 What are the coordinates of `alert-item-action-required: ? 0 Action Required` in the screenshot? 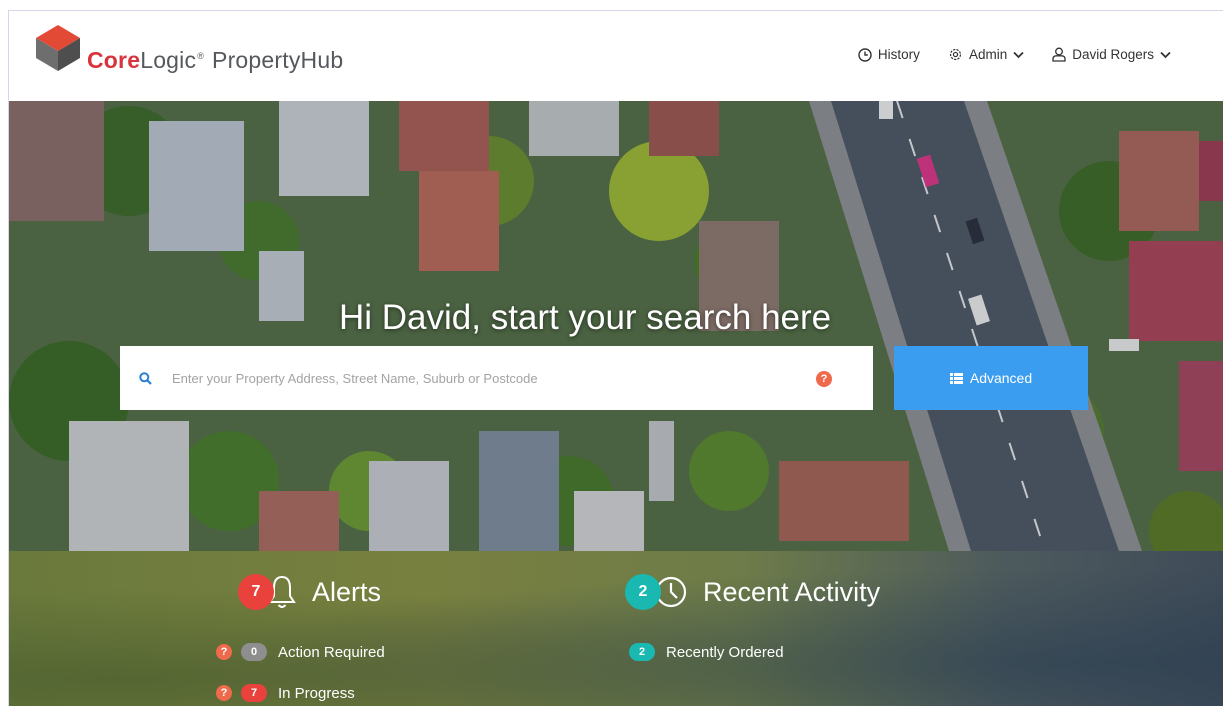 It's located at (300, 652).